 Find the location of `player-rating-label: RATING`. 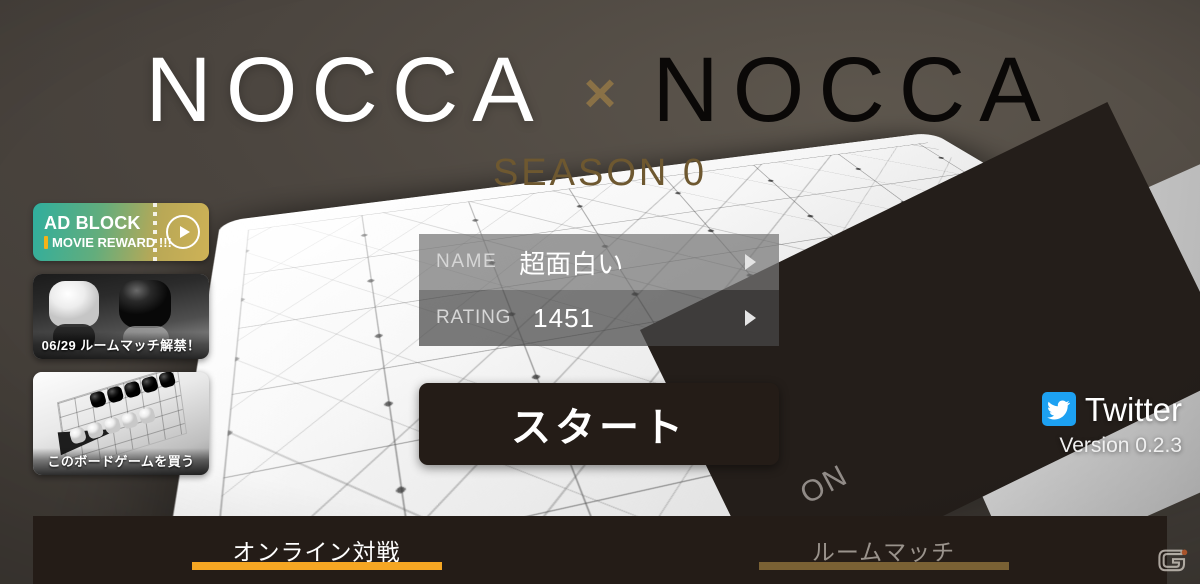

player-rating-label: RATING is located at coordinates (474, 317).